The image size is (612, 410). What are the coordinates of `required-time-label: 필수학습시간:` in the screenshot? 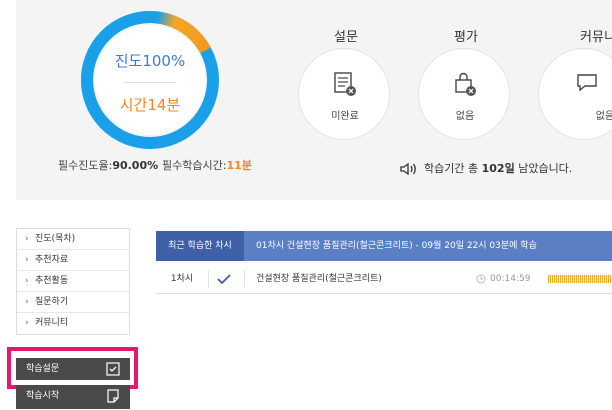 It's located at (194, 165).